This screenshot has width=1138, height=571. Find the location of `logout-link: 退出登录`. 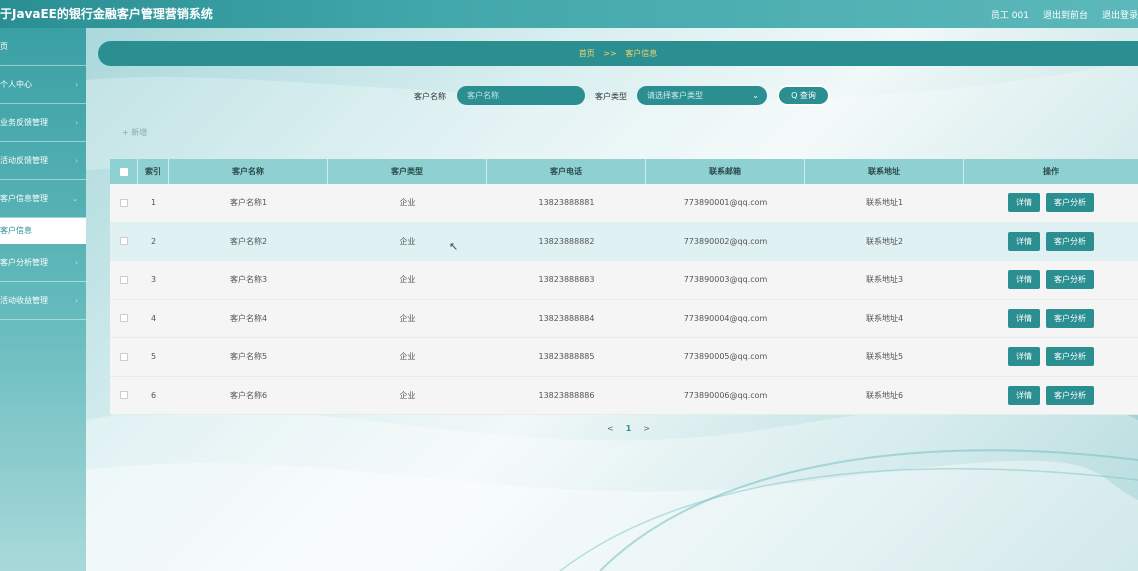

logout-link: 退出登录 is located at coordinates (1120, 14).